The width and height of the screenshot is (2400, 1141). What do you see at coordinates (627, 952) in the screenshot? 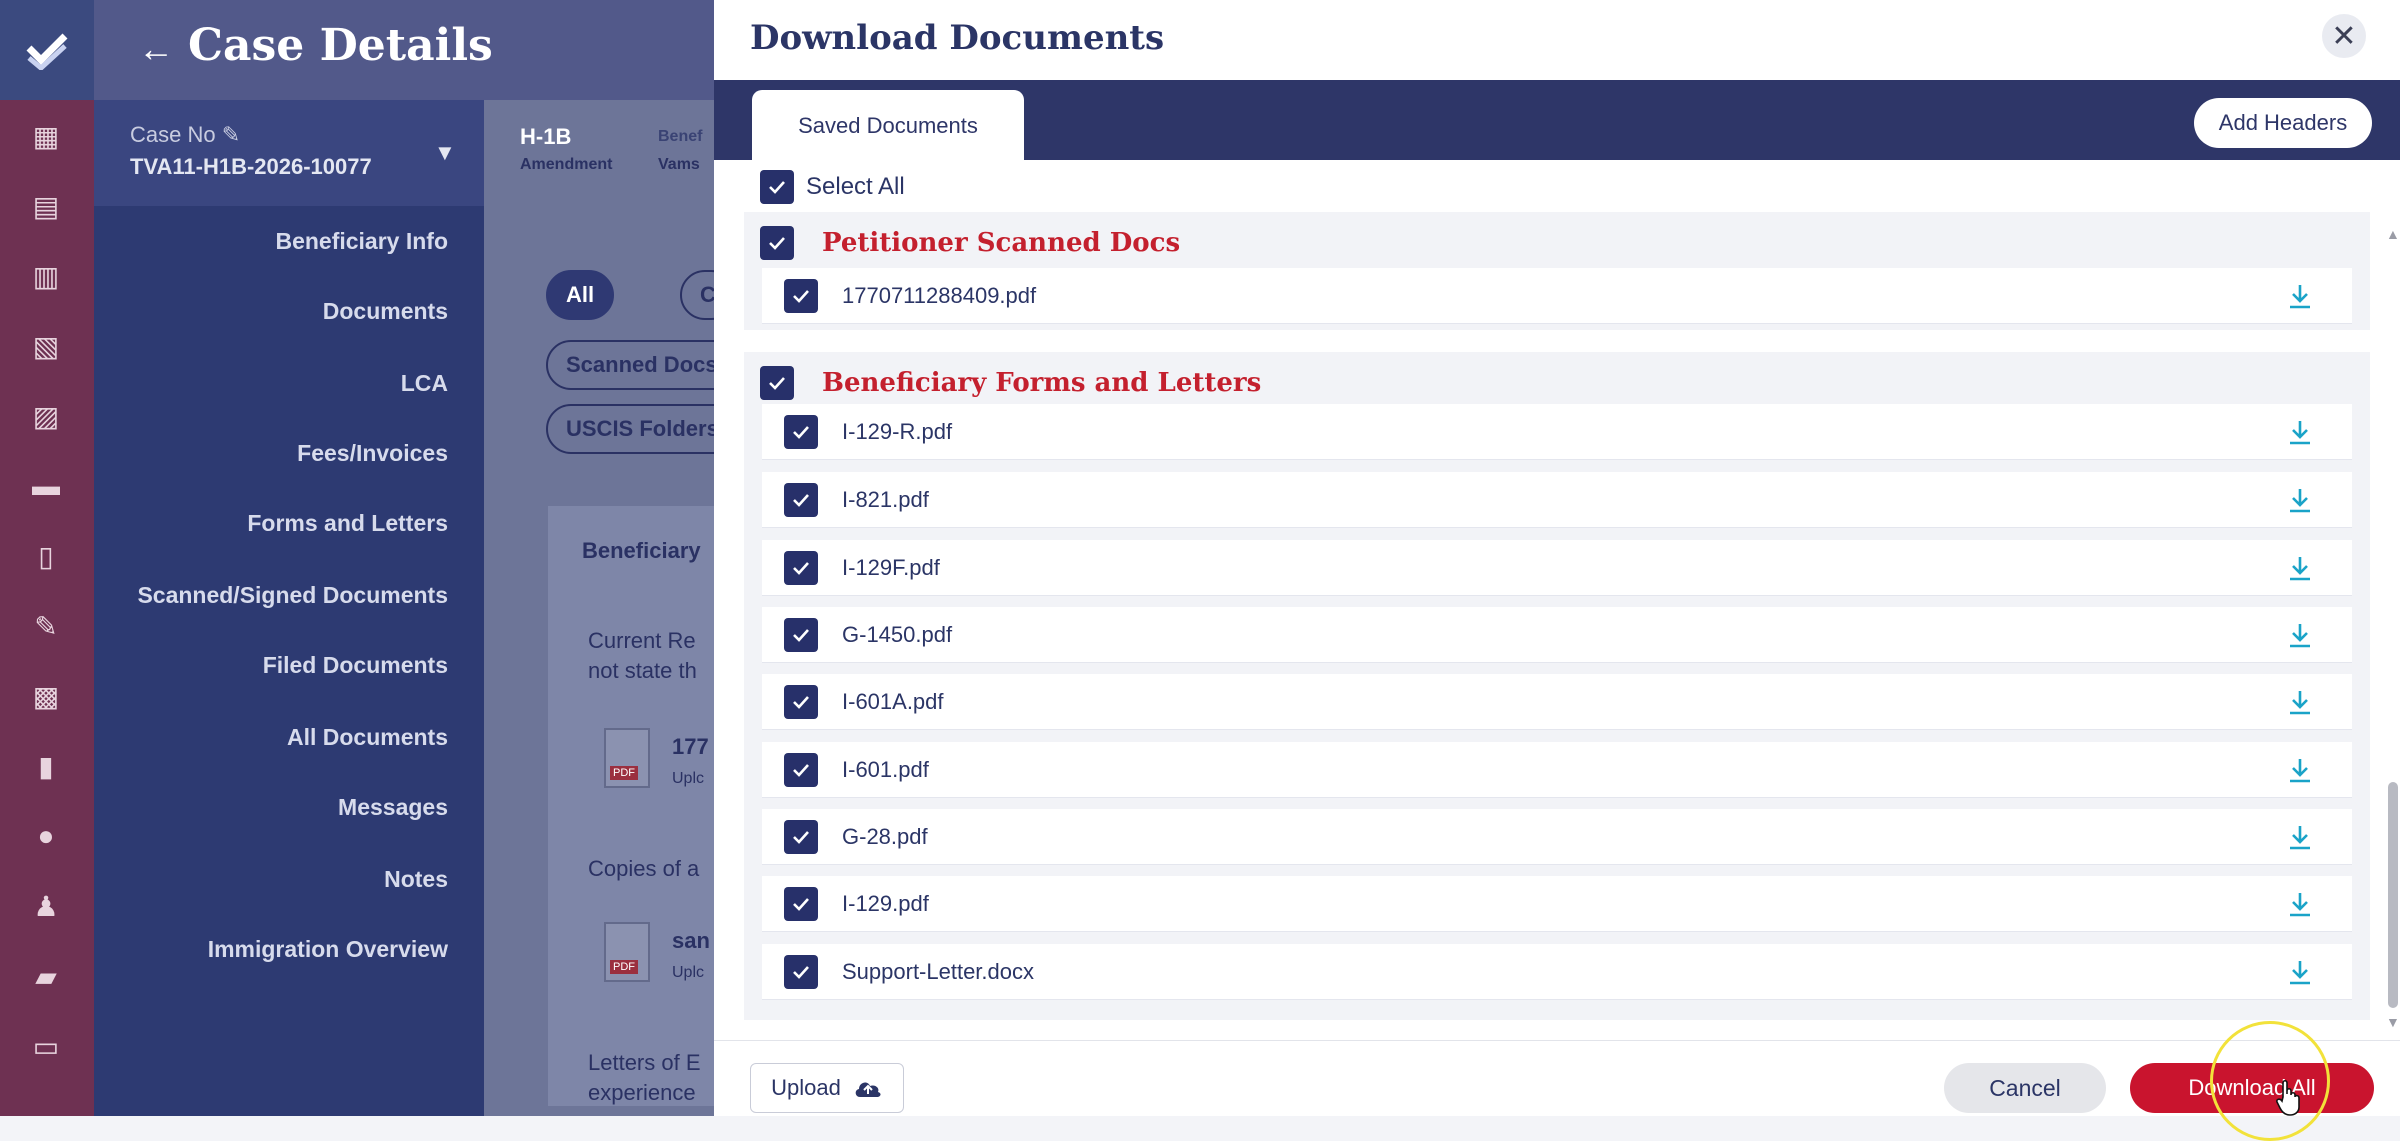
I see `pdf-file-icon-2: PDF` at bounding box center [627, 952].